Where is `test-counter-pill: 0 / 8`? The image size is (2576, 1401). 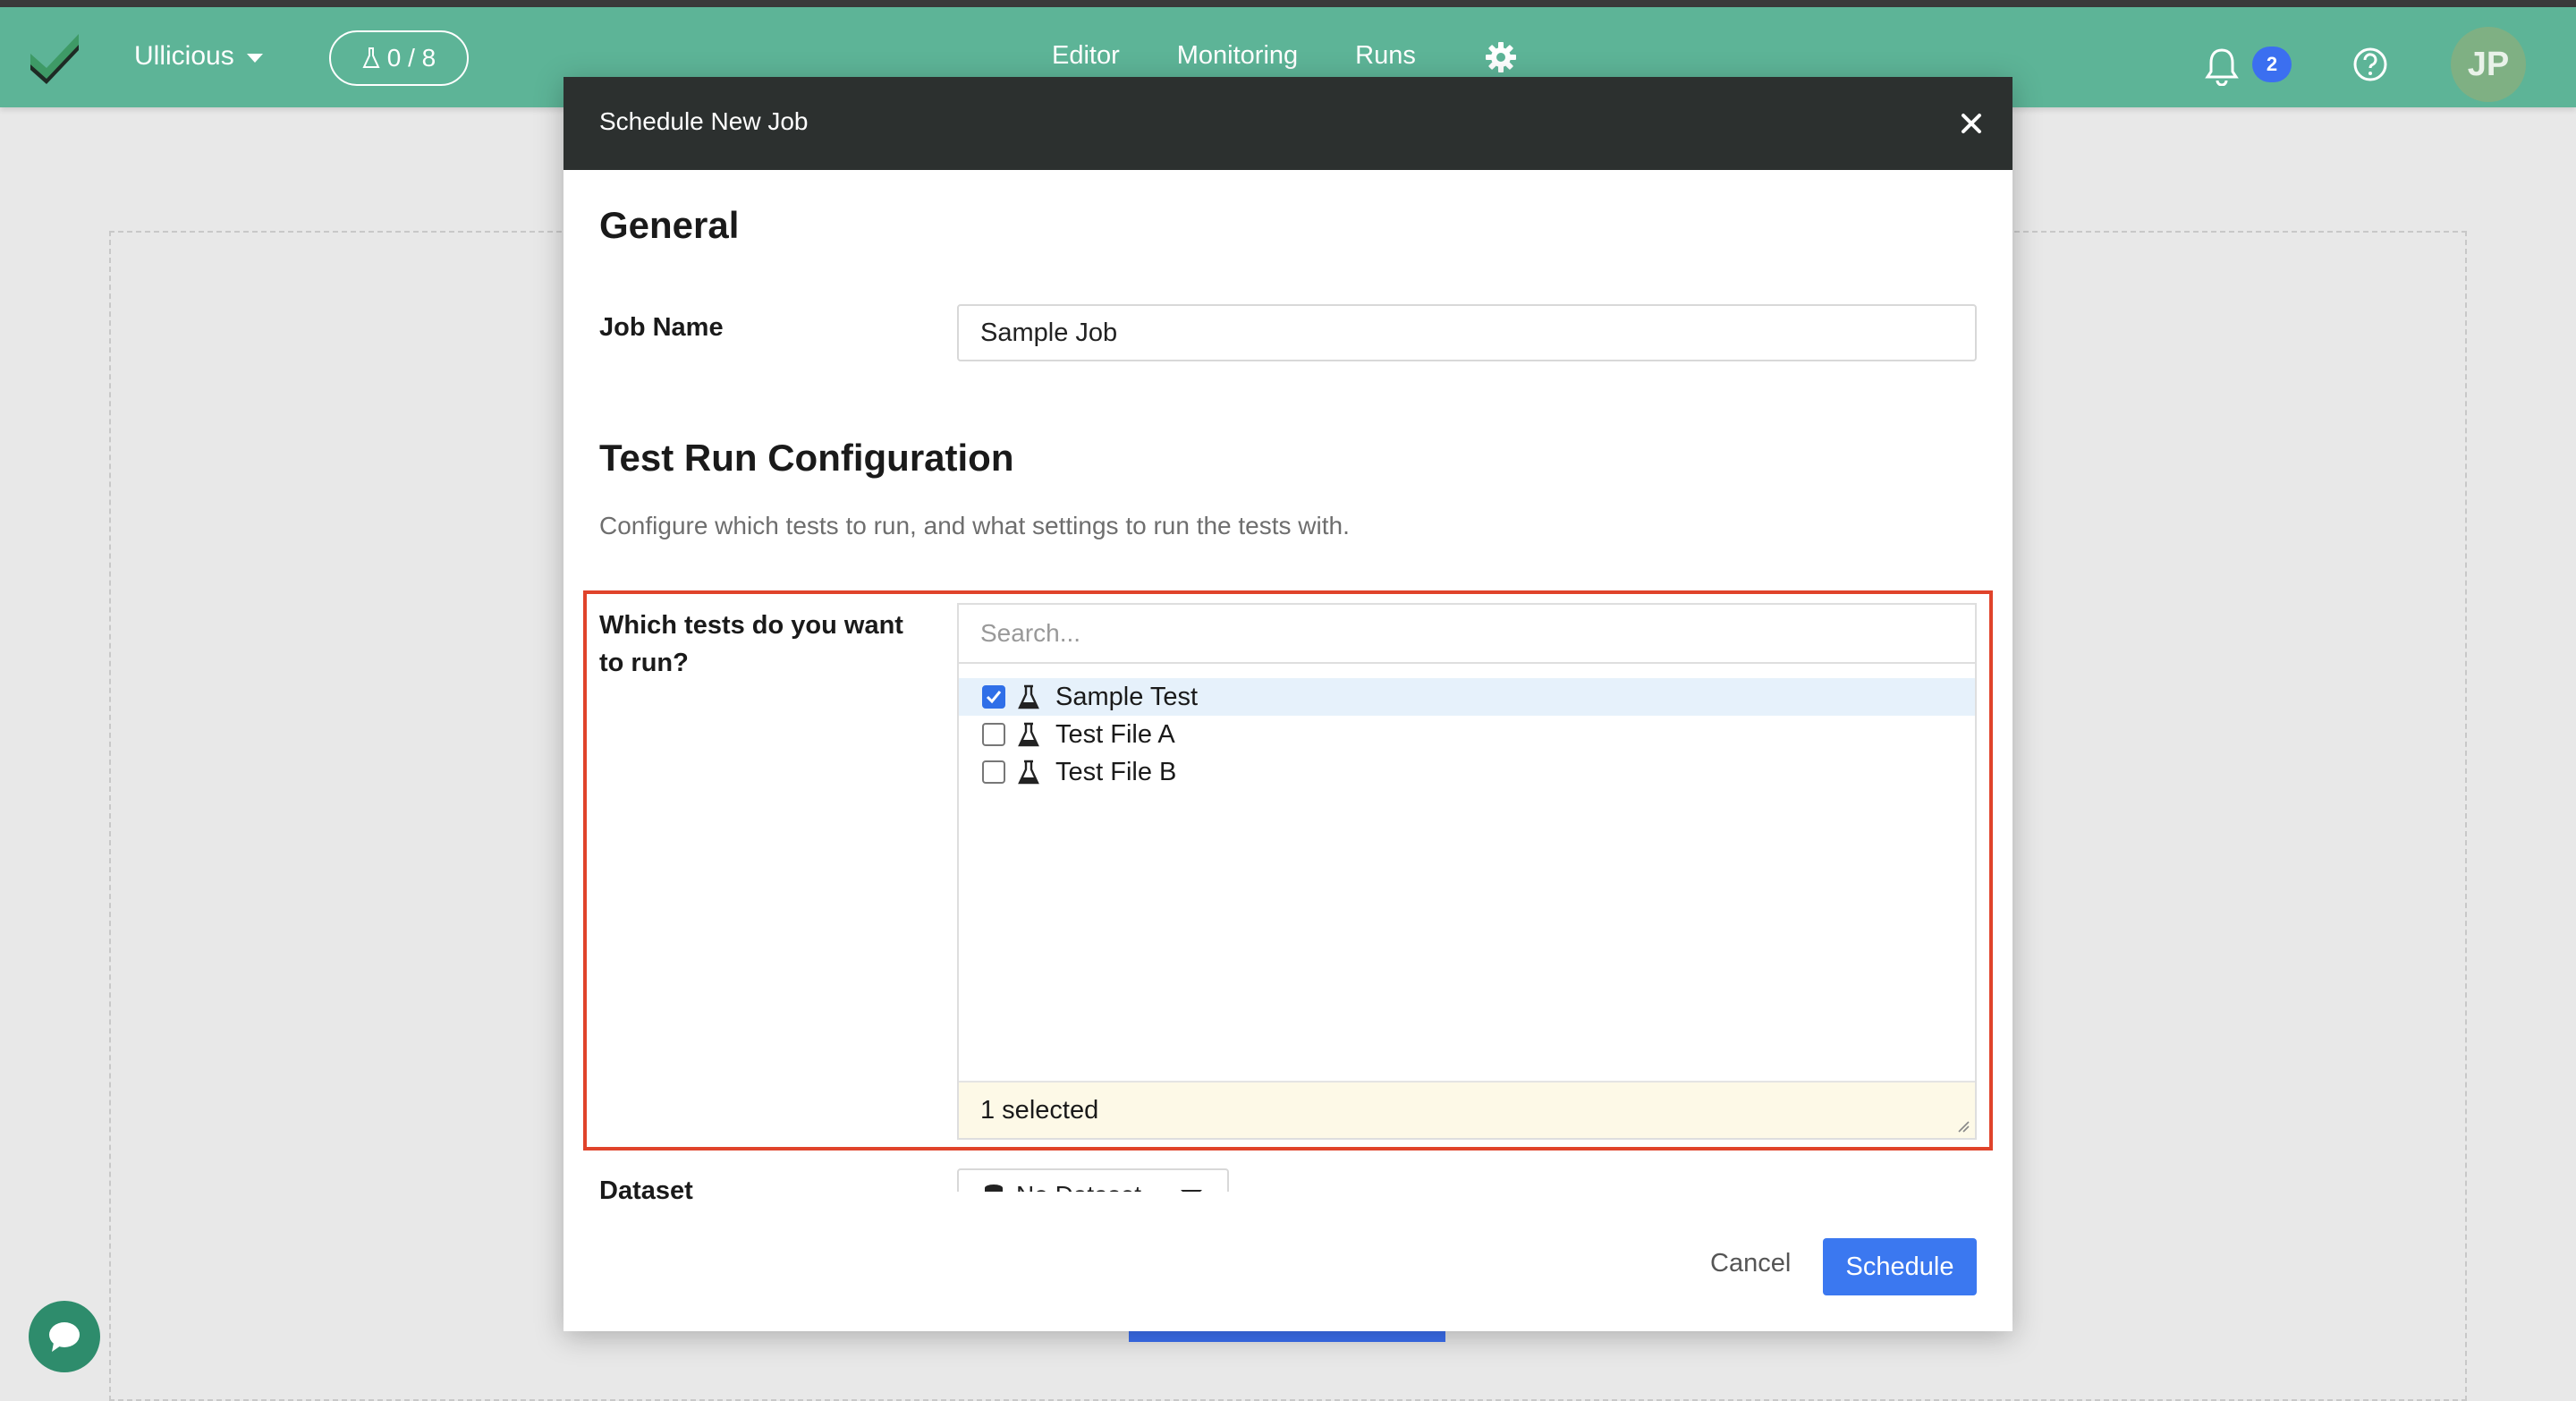 test-counter-pill: 0 / 8 is located at coordinates (399, 58).